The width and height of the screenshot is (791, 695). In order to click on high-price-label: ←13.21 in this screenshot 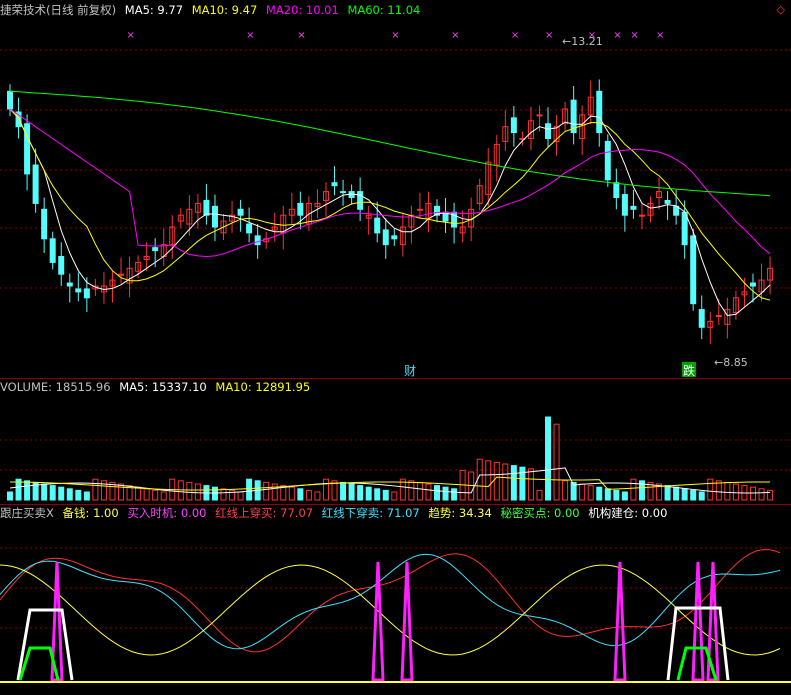, I will do `click(582, 41)`.